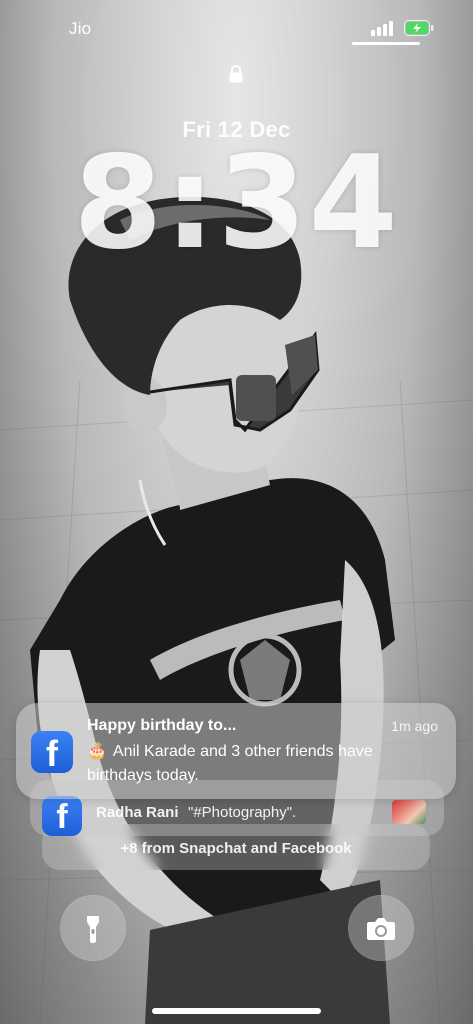 This screenshot has width=473, height=1024. I want to click on flashlight-icon, so click(93, 929).